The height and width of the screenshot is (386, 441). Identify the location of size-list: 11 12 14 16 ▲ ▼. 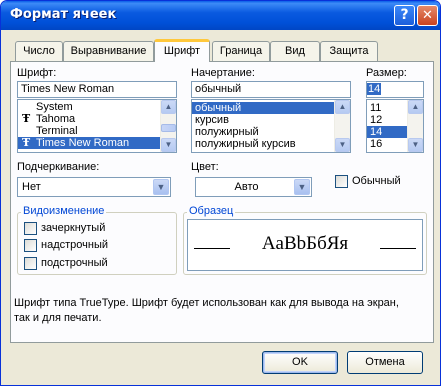
(395, 126).